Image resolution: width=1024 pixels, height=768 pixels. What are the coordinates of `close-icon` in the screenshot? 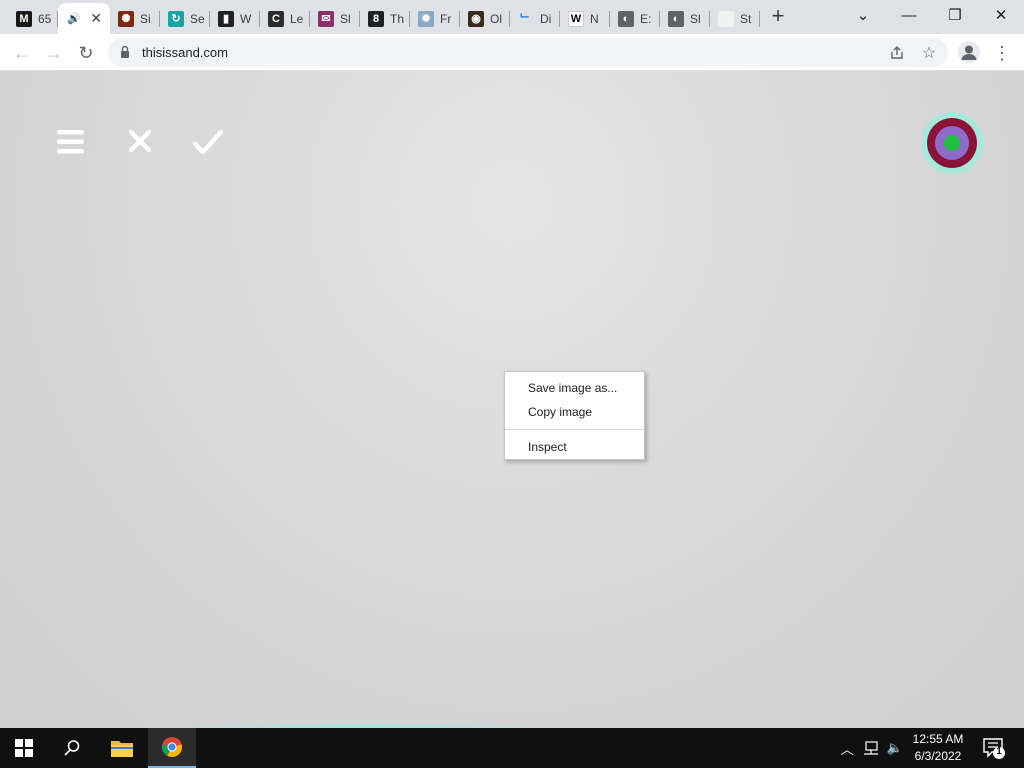 It's located at (140, 141).